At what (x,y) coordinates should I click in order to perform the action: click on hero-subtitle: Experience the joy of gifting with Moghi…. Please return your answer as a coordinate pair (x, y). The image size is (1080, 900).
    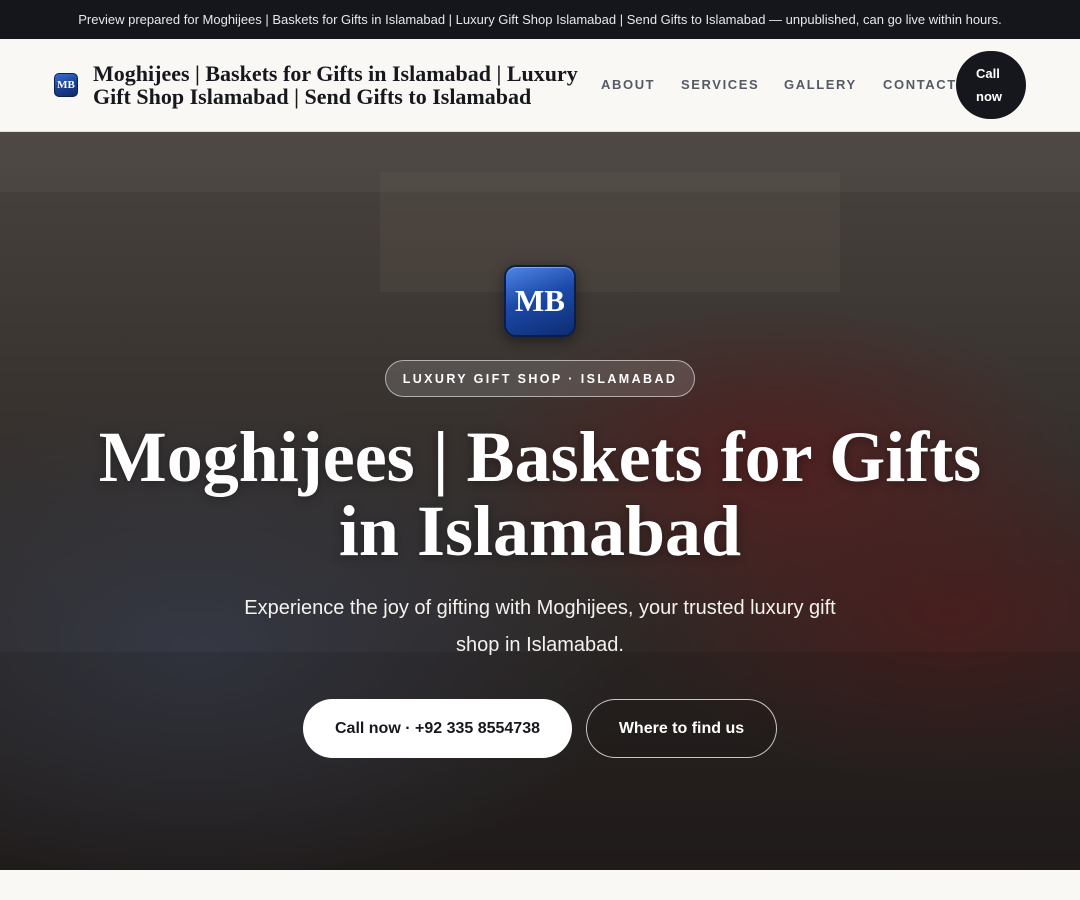
    Looking at the image, I should click on (540, 626).